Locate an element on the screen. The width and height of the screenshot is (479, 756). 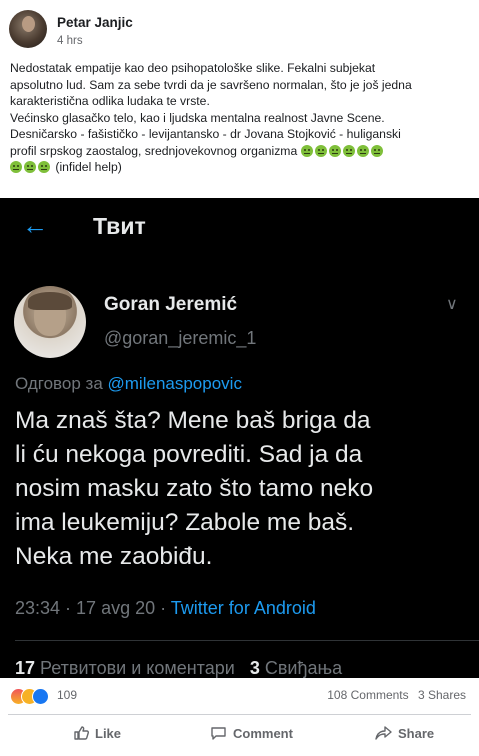
like-button: Like is located at coordinates (97, 733).